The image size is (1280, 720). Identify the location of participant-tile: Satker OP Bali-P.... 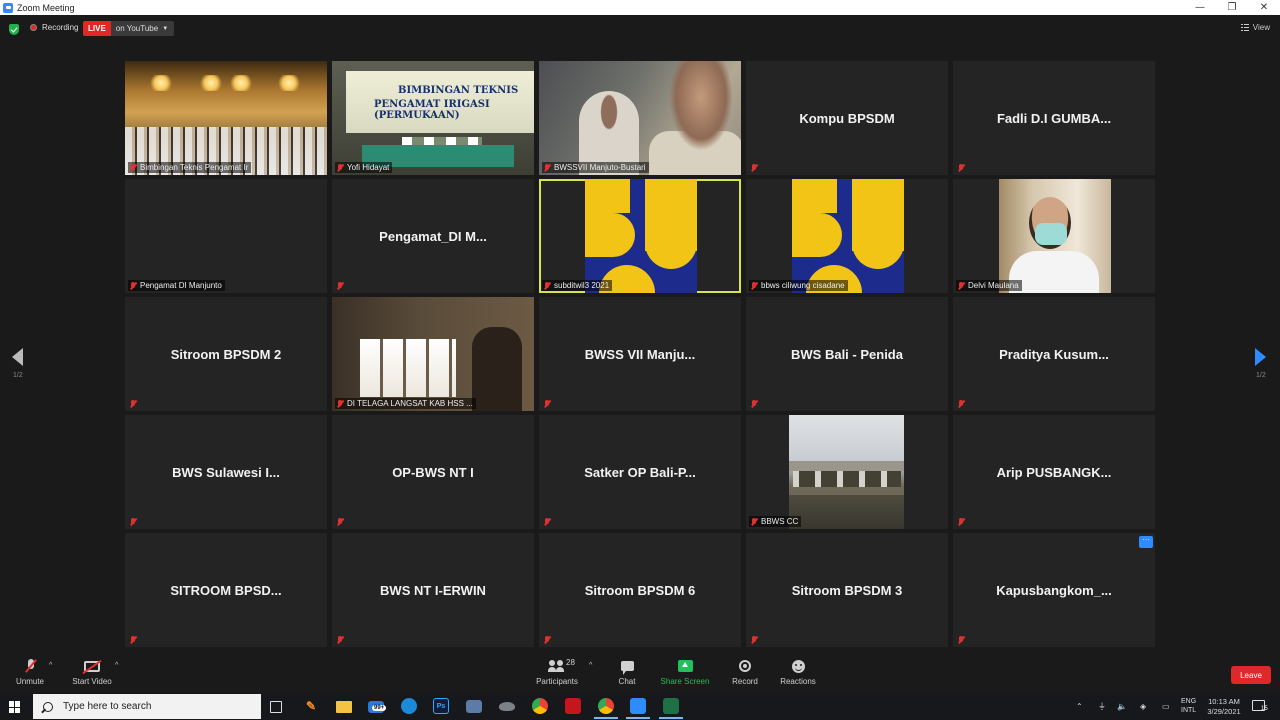
(640, 472).